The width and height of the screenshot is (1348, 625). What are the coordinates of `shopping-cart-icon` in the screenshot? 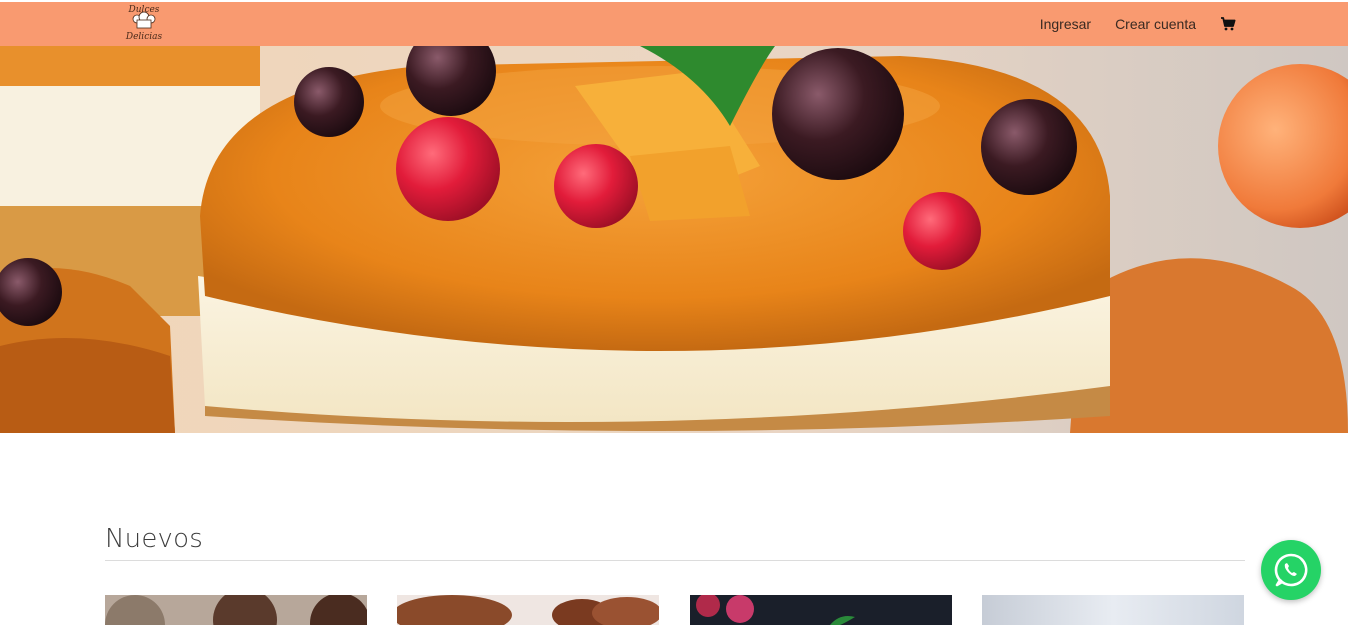 It's located at (1228, 24).